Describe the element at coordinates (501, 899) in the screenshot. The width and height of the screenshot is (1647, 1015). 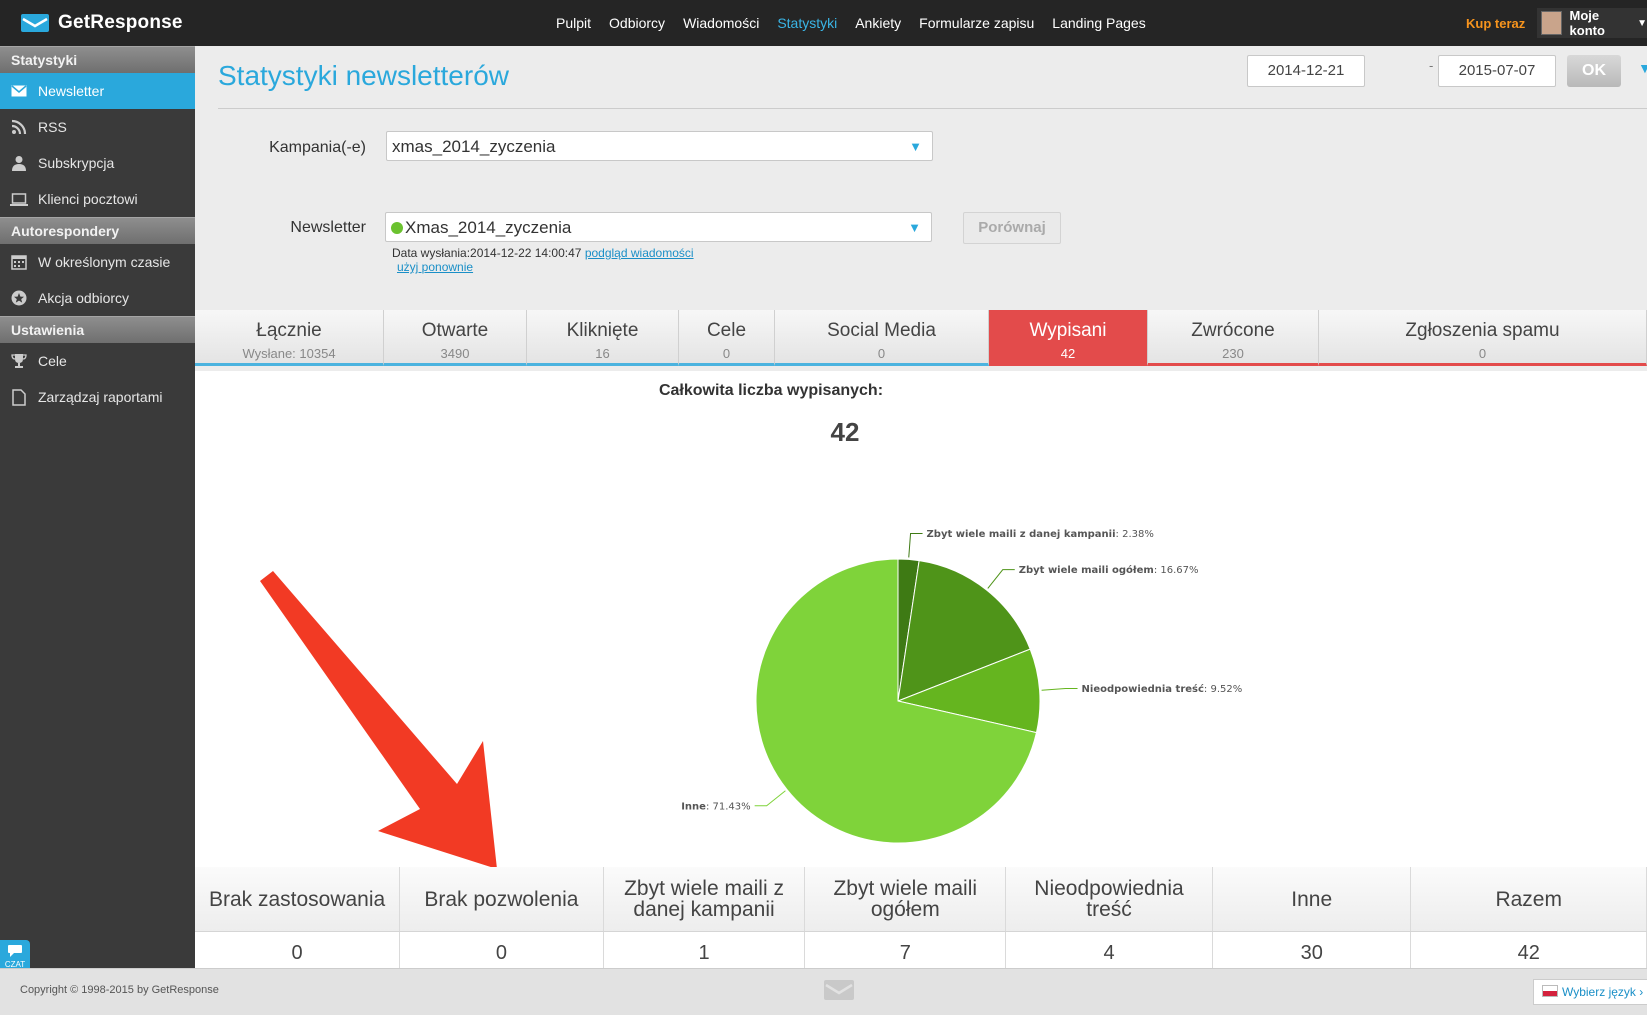
I see `column-header: Brak pozwolenia` at that location.